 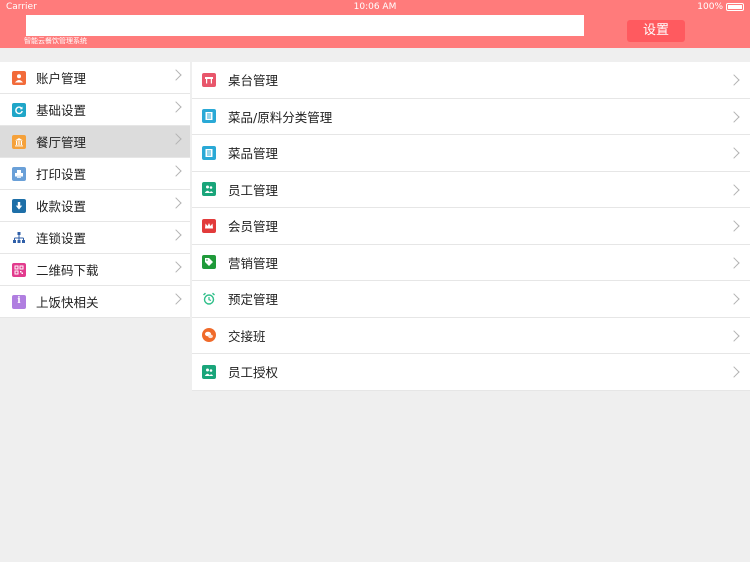 What do you see at coordinates (253, 373) in the screenshot?
I see `list-item-label: 员工授权` at bounding box center [253, 373].